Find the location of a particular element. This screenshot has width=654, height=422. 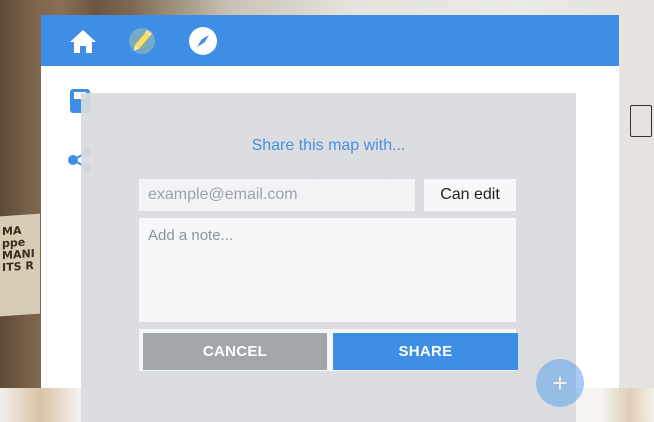

permission-select: Can edit is located at coordinates (470, 195).